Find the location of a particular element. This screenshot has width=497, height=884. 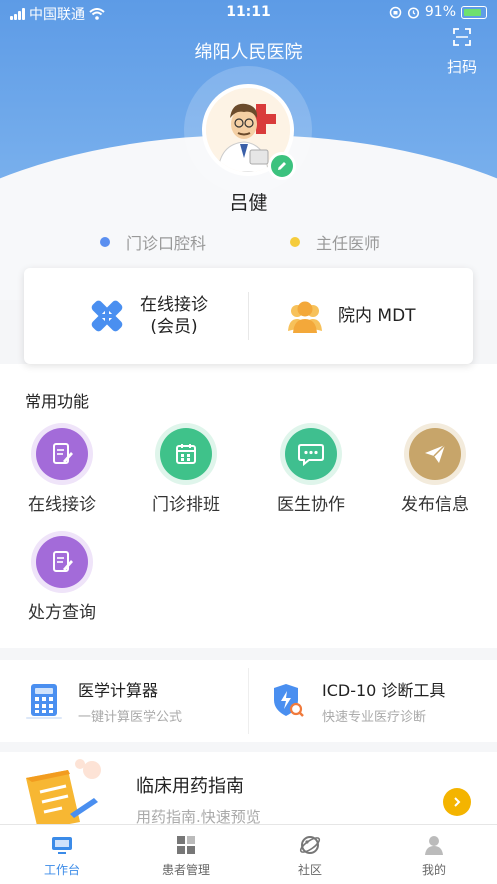

monitor-icon is located at coordinates (62, 845).